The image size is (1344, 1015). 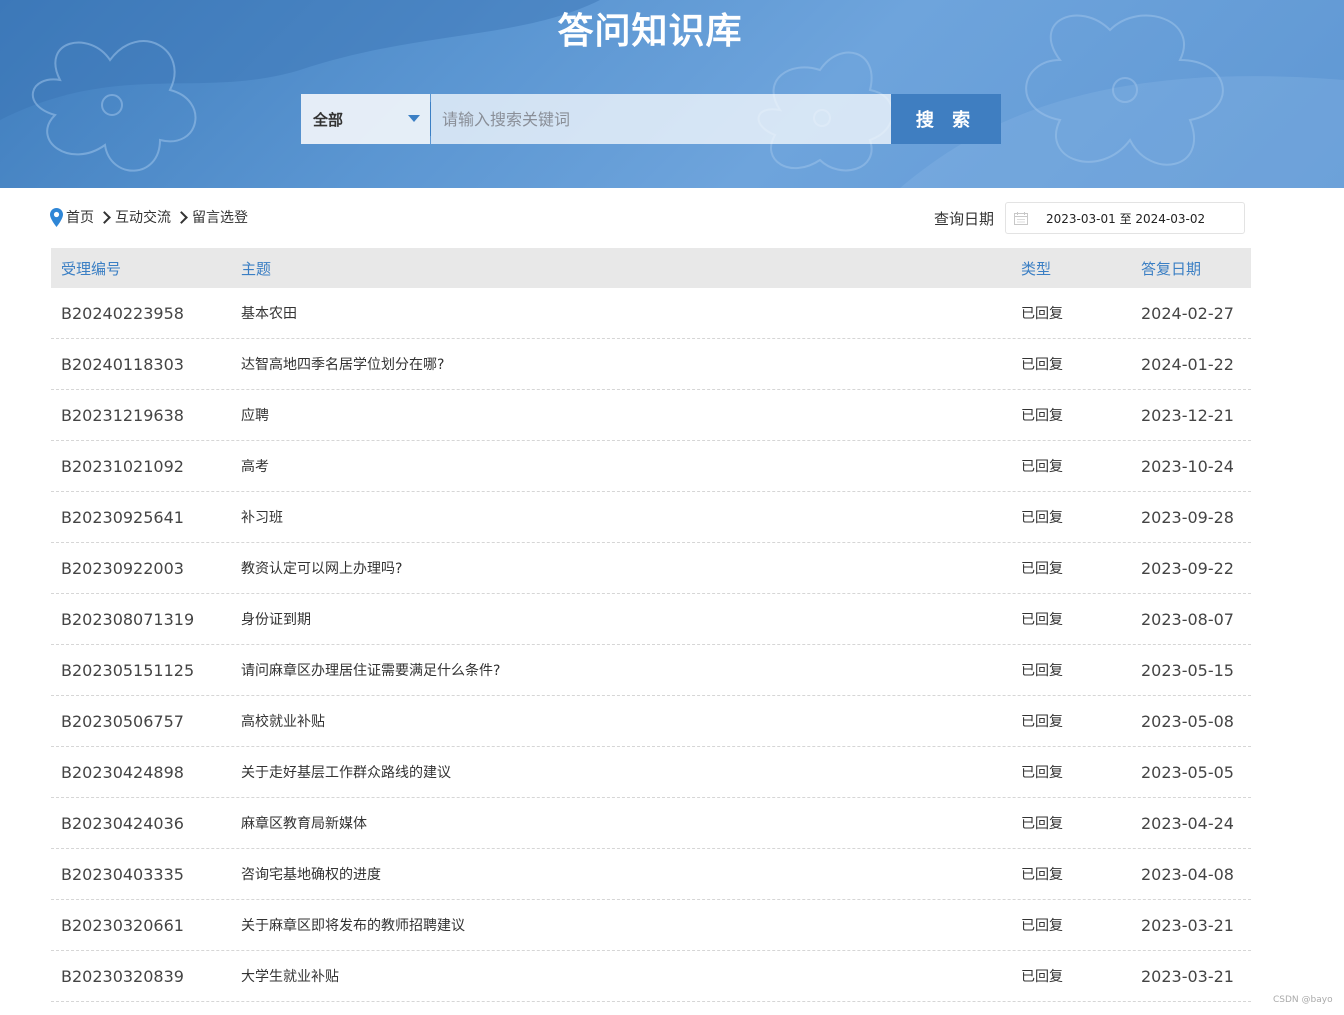 I want to click on date-range-picker: 2023-03-01 至 2024-03-02, so click(x=1125, y=218).